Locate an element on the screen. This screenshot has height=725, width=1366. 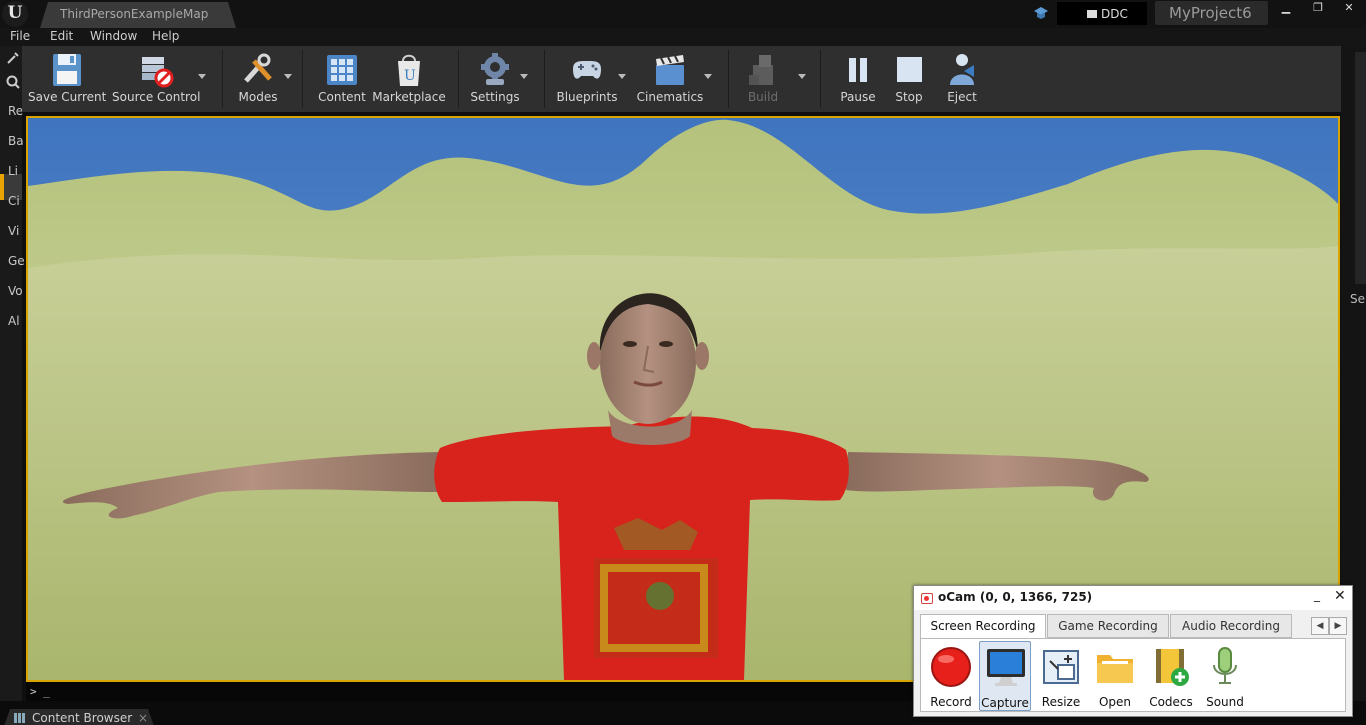
tab-content-browser: Content Browser is located at coordinates (79, 717).